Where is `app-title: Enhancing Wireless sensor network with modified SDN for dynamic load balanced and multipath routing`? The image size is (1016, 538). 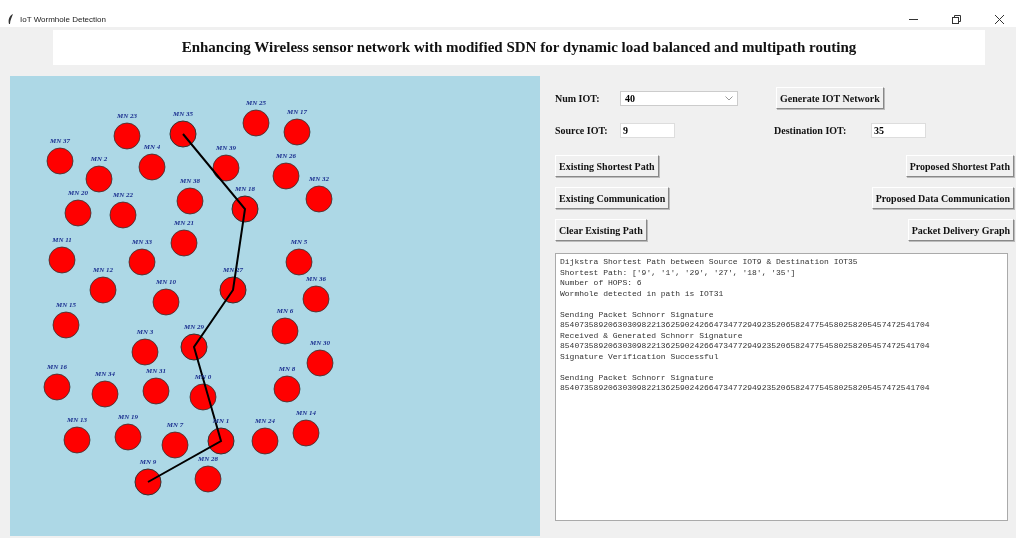
app-title: Enhancing Wireless sensor network with modified SDN for dynamic load balanced and multipath routing is located at coordinates (519, 47).